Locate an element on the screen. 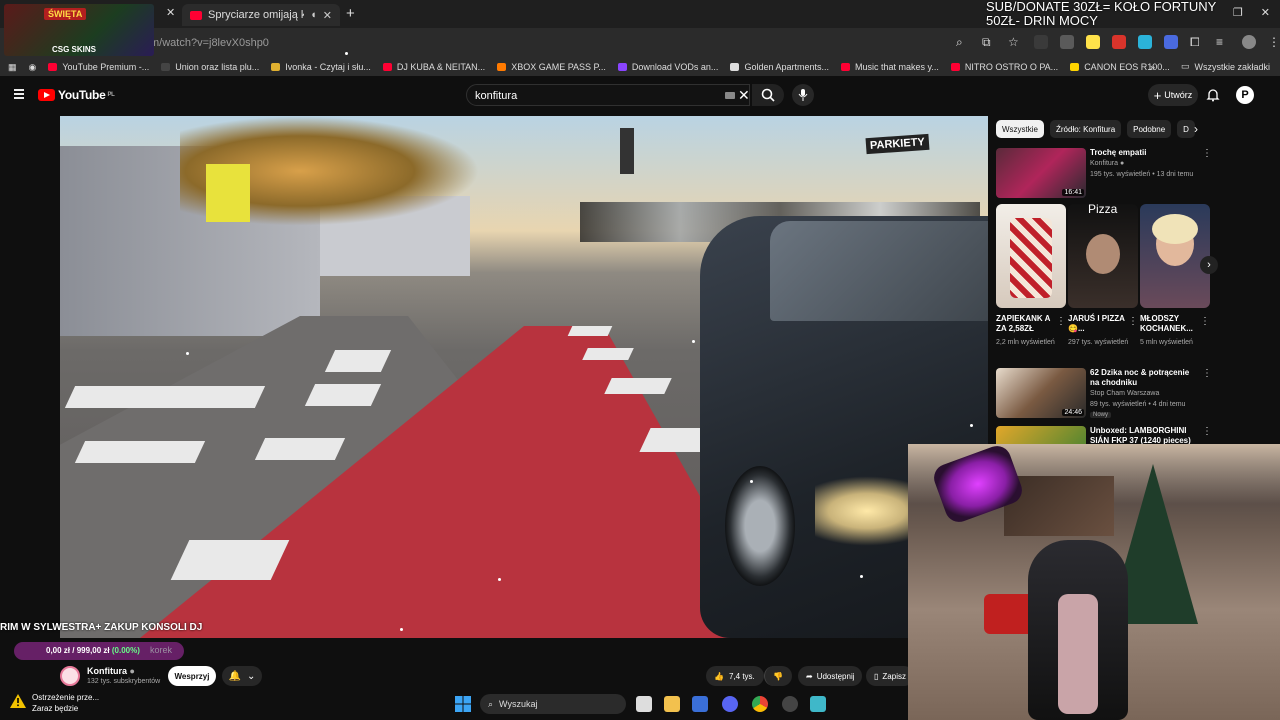  bookmark-icon: ◉ is located at coordinates (33, 67).